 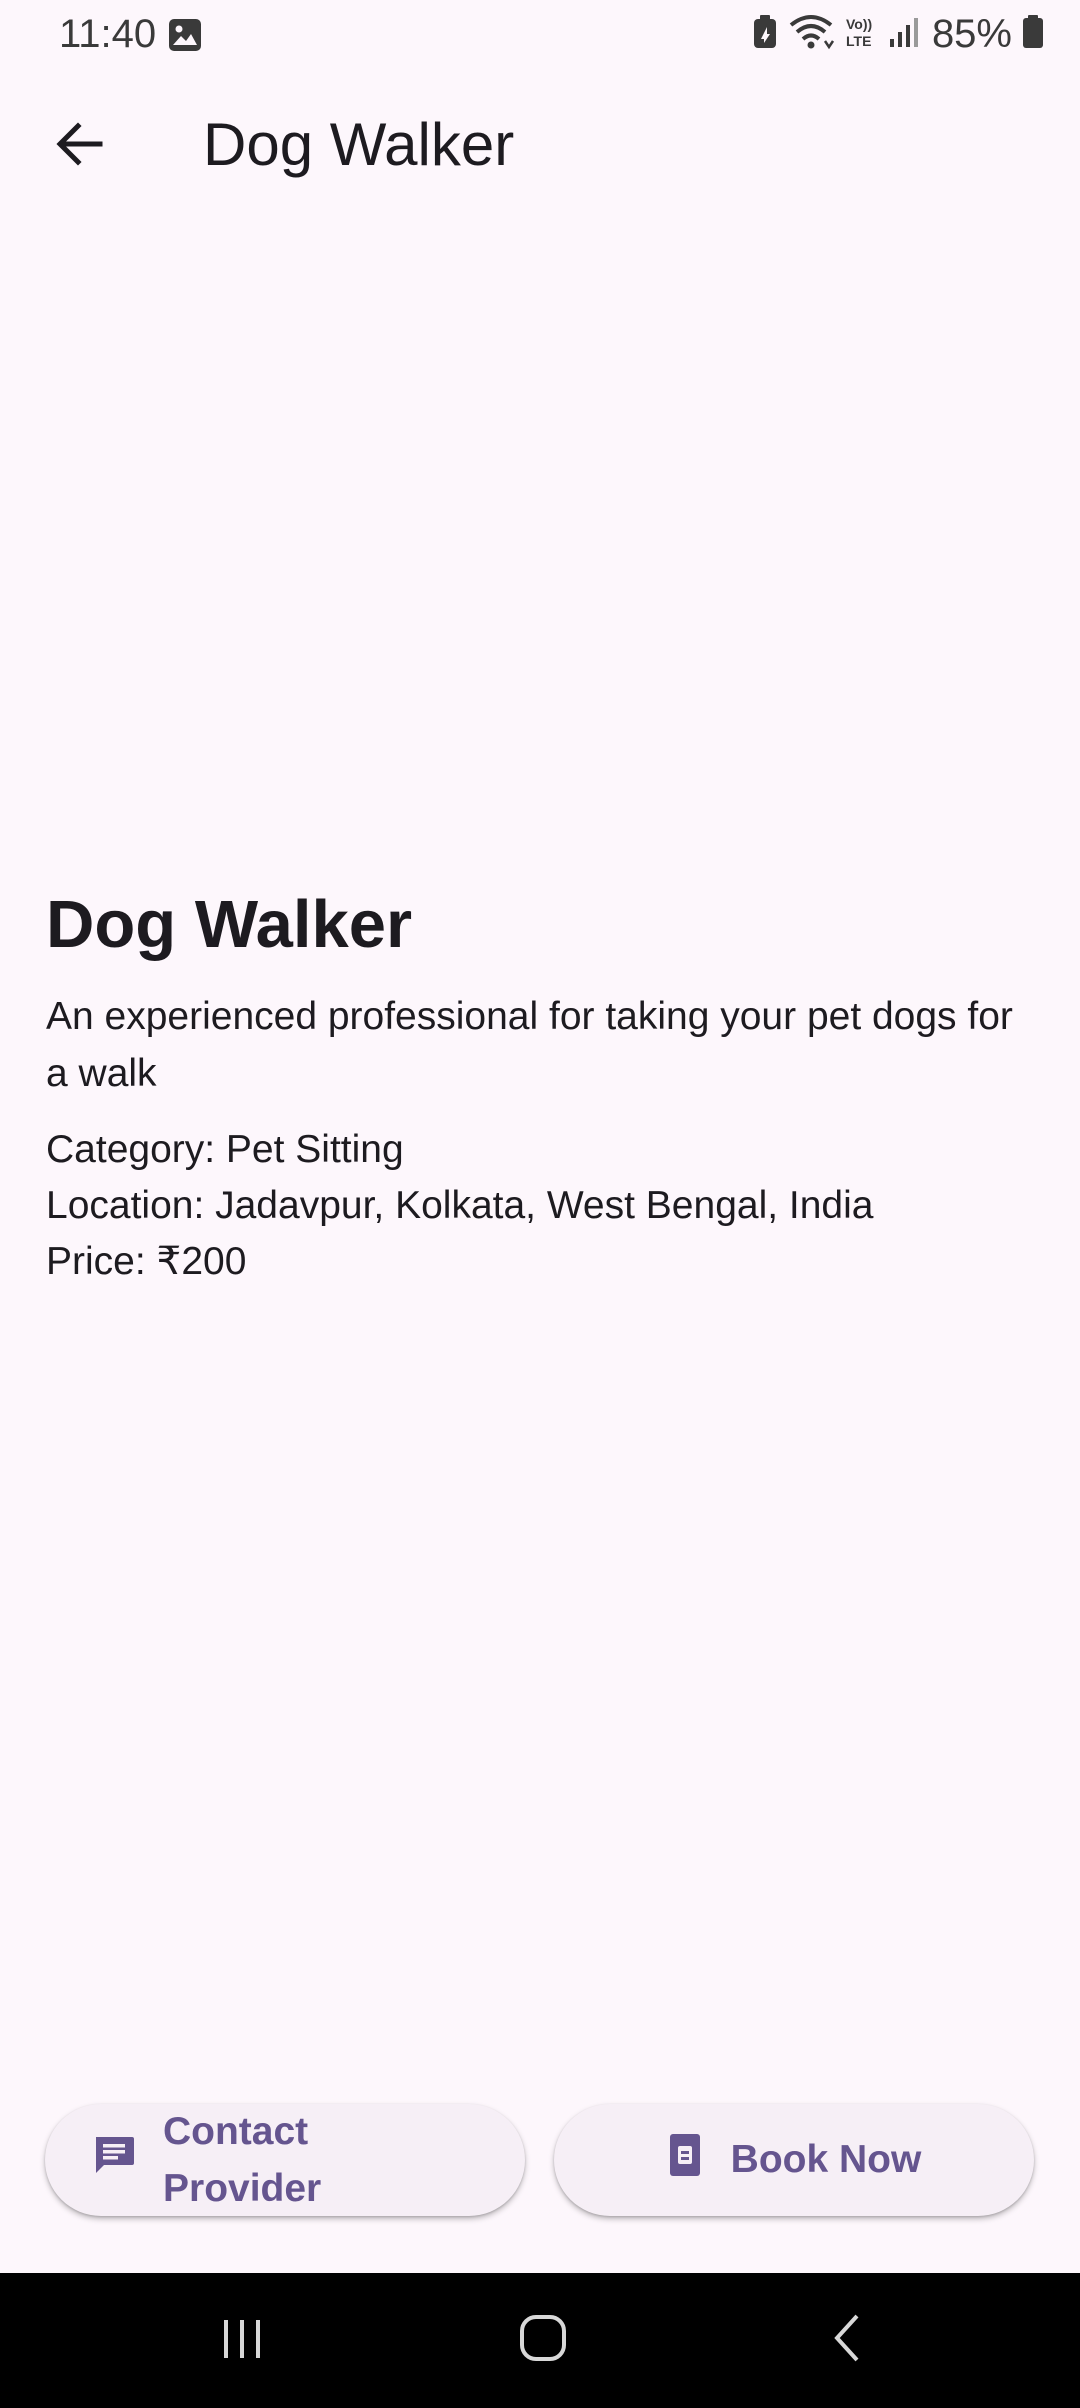 I want to click on battery-icon, so click(x=1033, y=34).